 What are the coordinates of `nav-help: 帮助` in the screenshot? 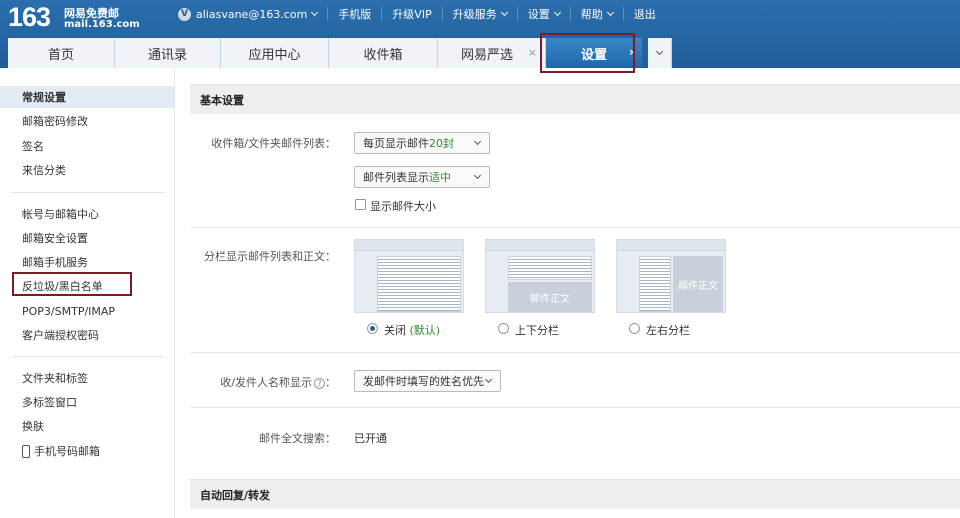 It's located at (596, 14).